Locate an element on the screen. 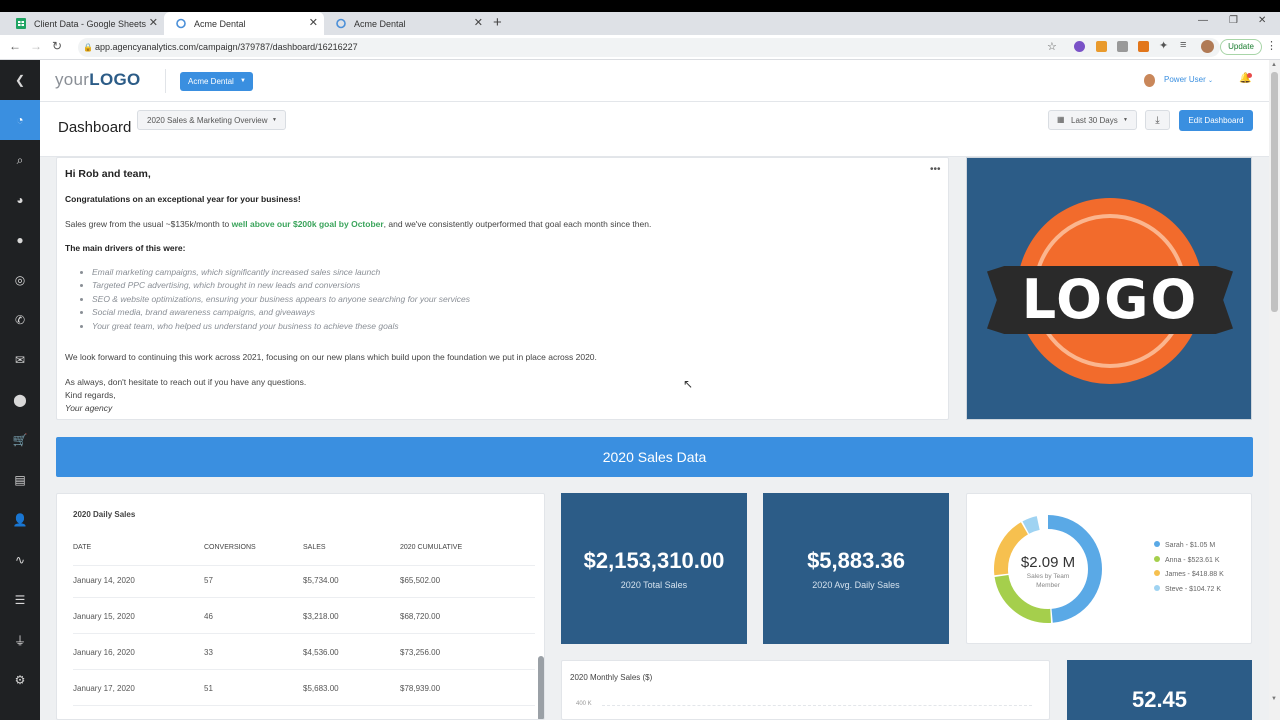 Image resolution: width=1280 pixels, height=720 pixels. logo-text-light: your is located at coordinates (72, 79).